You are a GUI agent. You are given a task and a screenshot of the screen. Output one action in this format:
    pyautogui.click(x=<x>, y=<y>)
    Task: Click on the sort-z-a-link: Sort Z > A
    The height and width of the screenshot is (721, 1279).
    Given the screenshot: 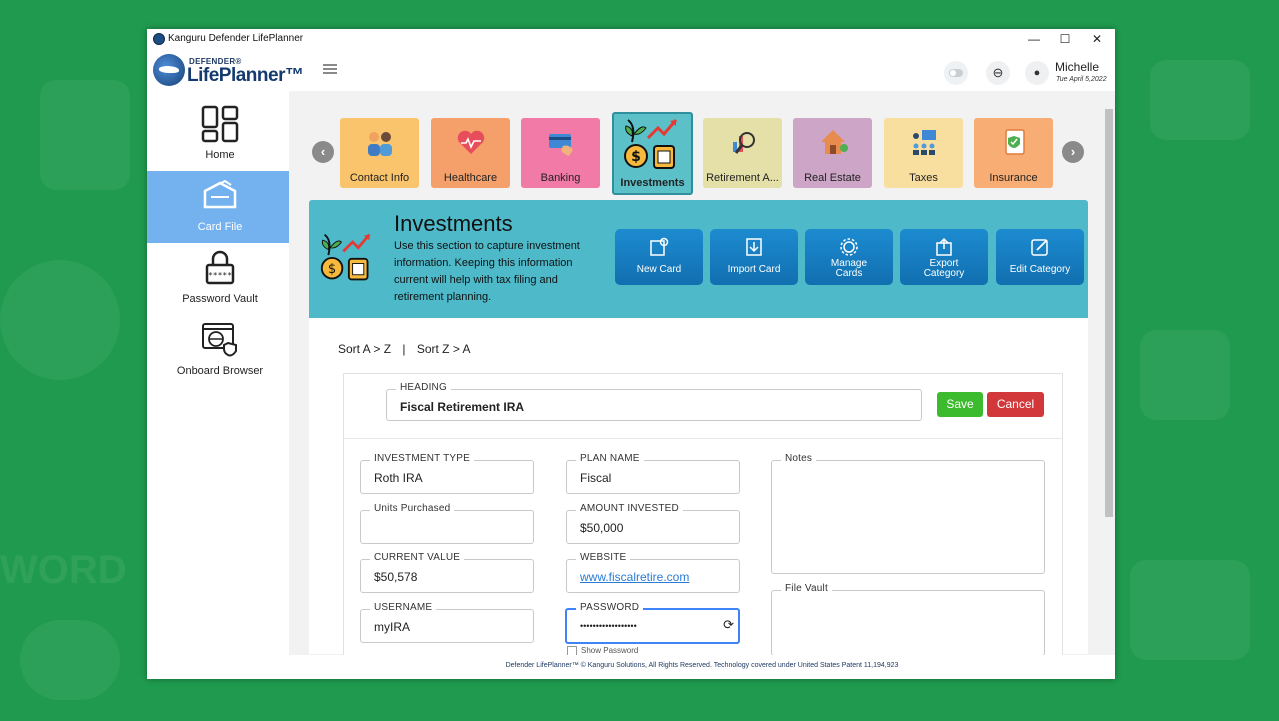 What is the action you would take?
    pyautogui.click(x=444, y=349)
    